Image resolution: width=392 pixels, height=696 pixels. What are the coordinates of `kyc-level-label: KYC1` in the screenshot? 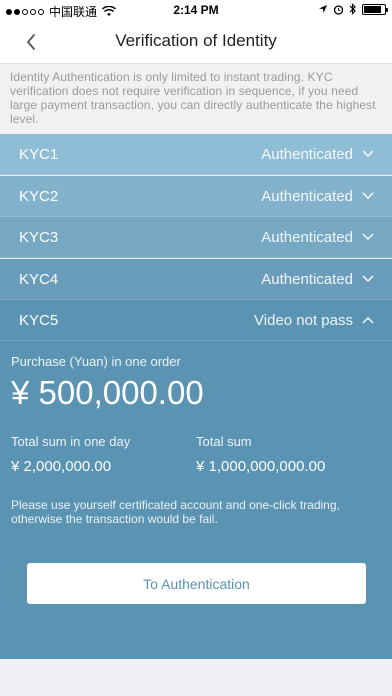 It's located at (39, 154).